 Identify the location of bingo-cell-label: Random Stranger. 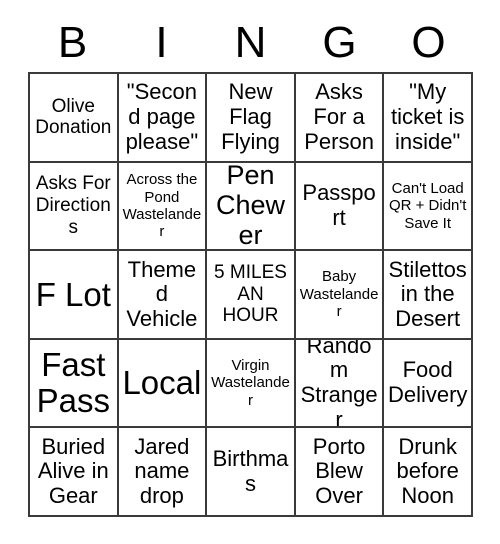
(339, 384).